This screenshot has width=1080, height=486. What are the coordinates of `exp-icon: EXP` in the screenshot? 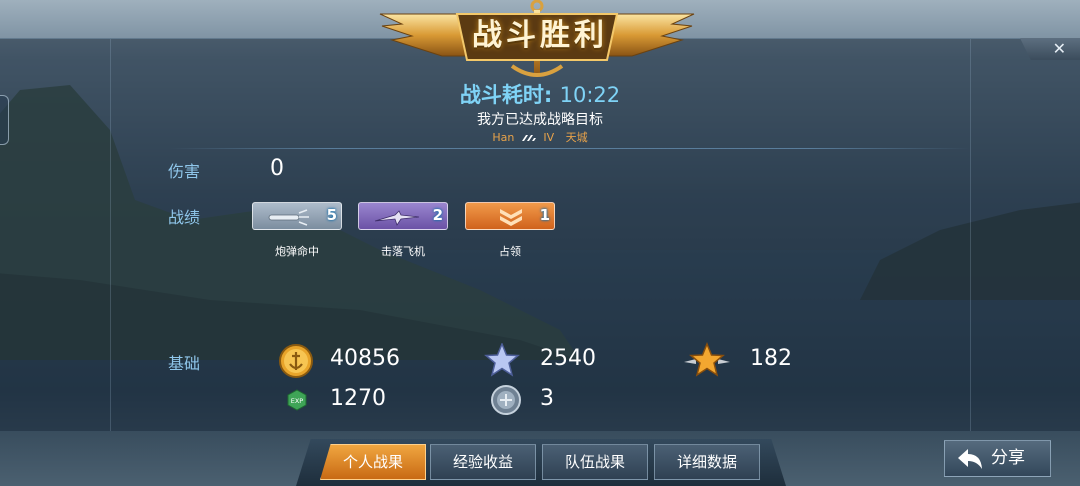 It's located at (297, 400).